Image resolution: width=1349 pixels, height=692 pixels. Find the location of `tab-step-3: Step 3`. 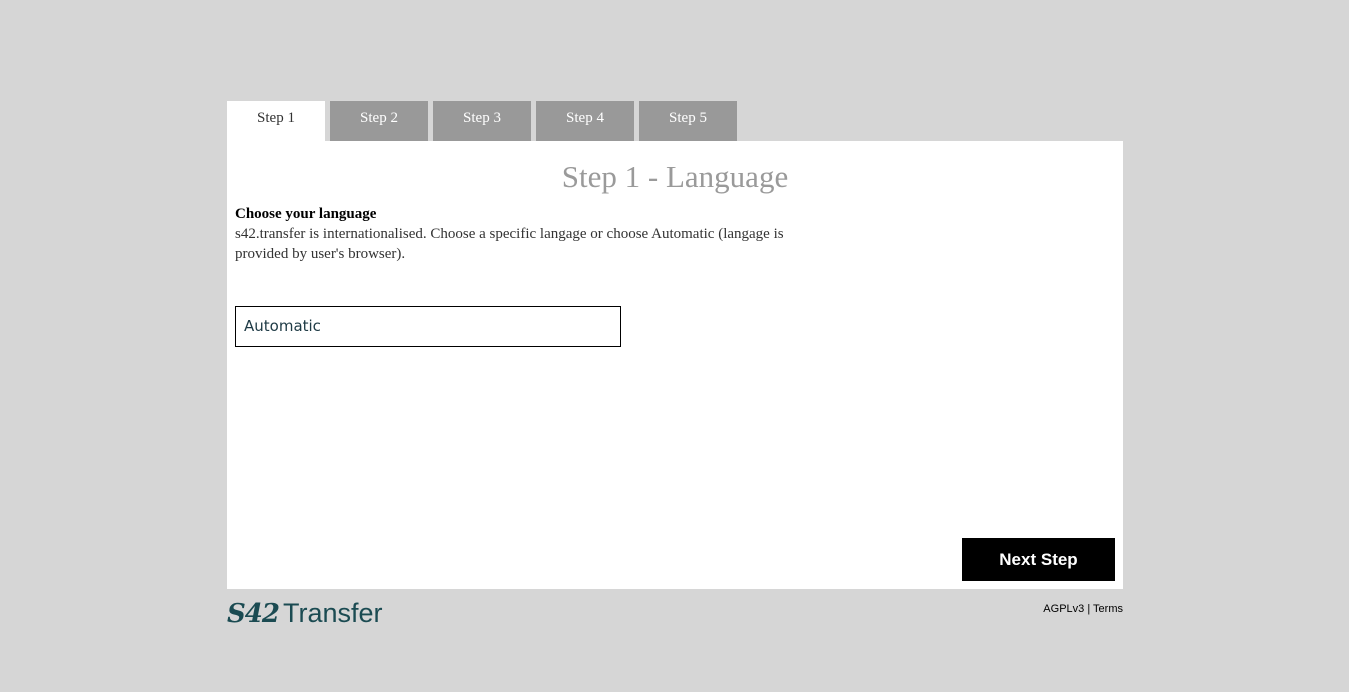

tab-step-3: Step 3 is located at coordinates (482, 121).